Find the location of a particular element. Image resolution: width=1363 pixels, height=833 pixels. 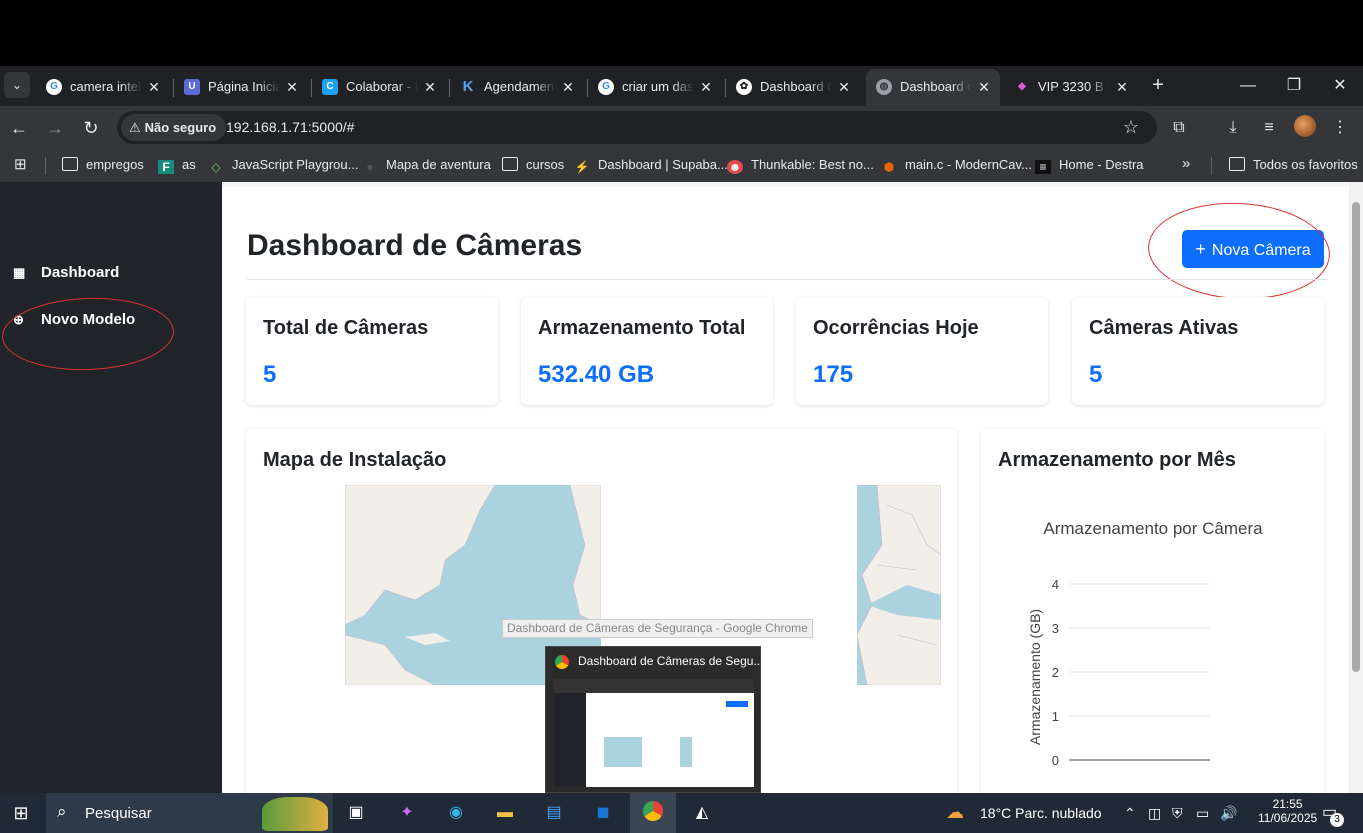

taskbar-search: ⌕ Pesquisar is located at coordinates (189, 813).